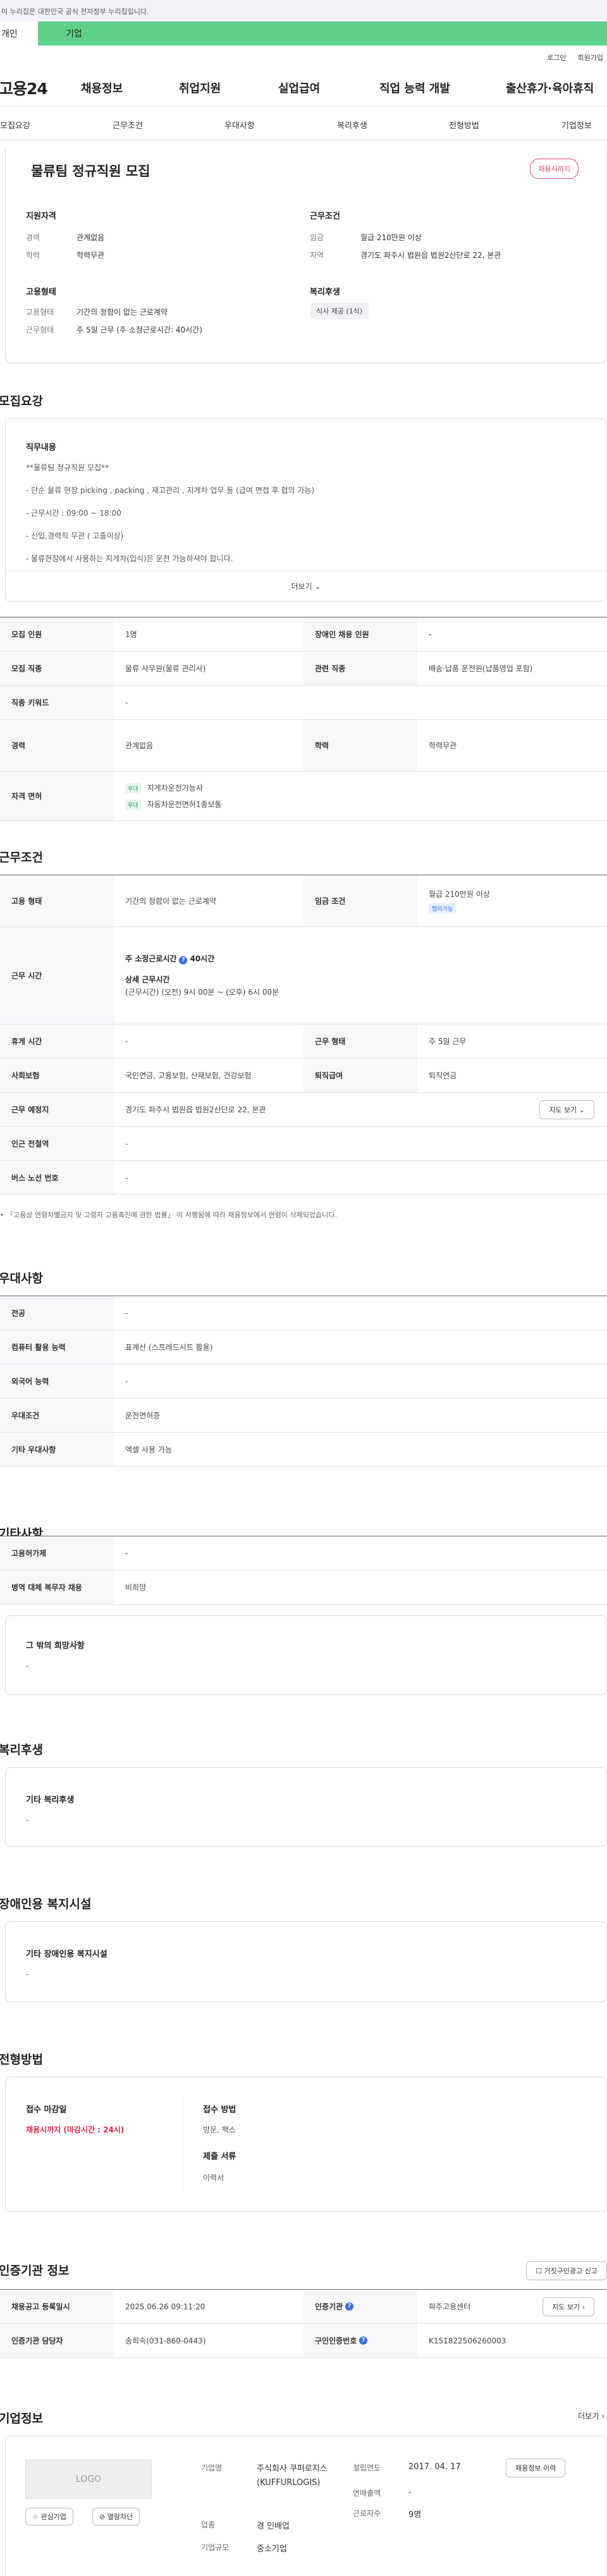  I want to click on facilities-box: 기타 장애인용 복지시설 -, so click(306, 1962).